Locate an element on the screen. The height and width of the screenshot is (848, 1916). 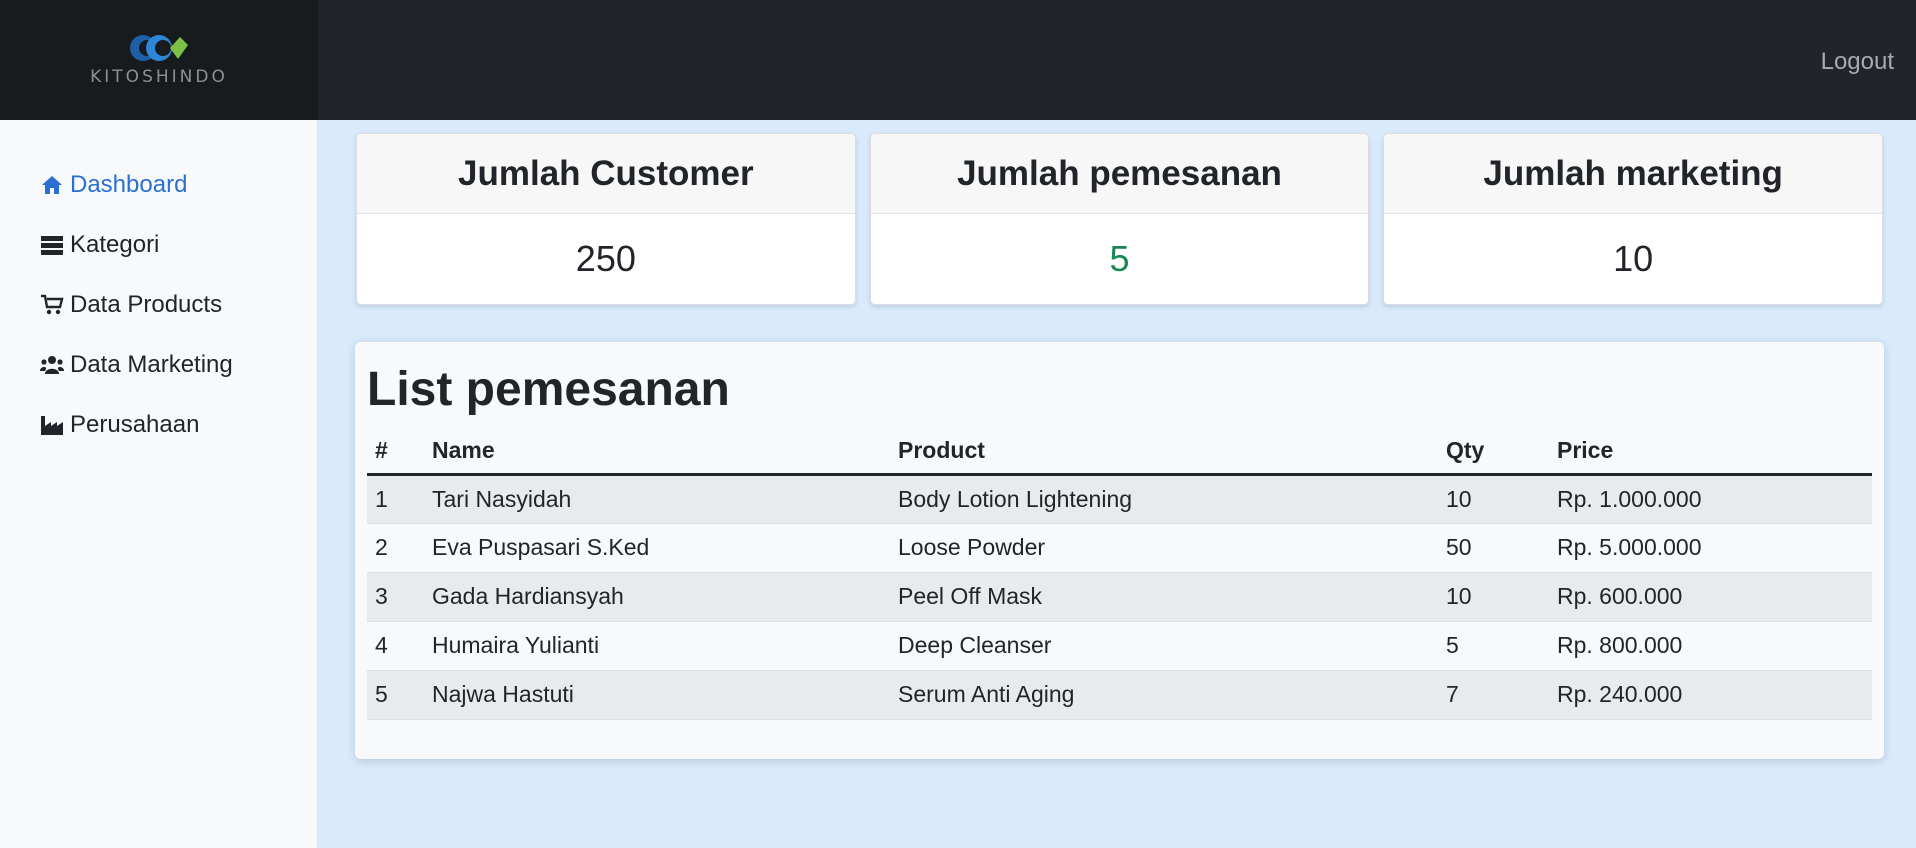
column-header: Price is located at coordinates (1710, 452).